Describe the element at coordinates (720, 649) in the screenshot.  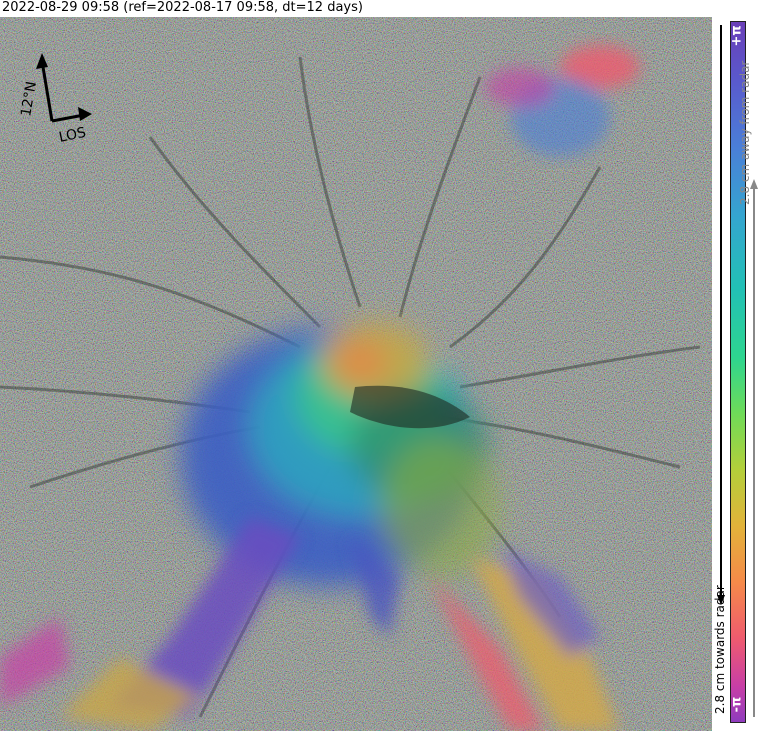
I see `colorbar-towards-label: 2.8 cm towards radar` at that location.